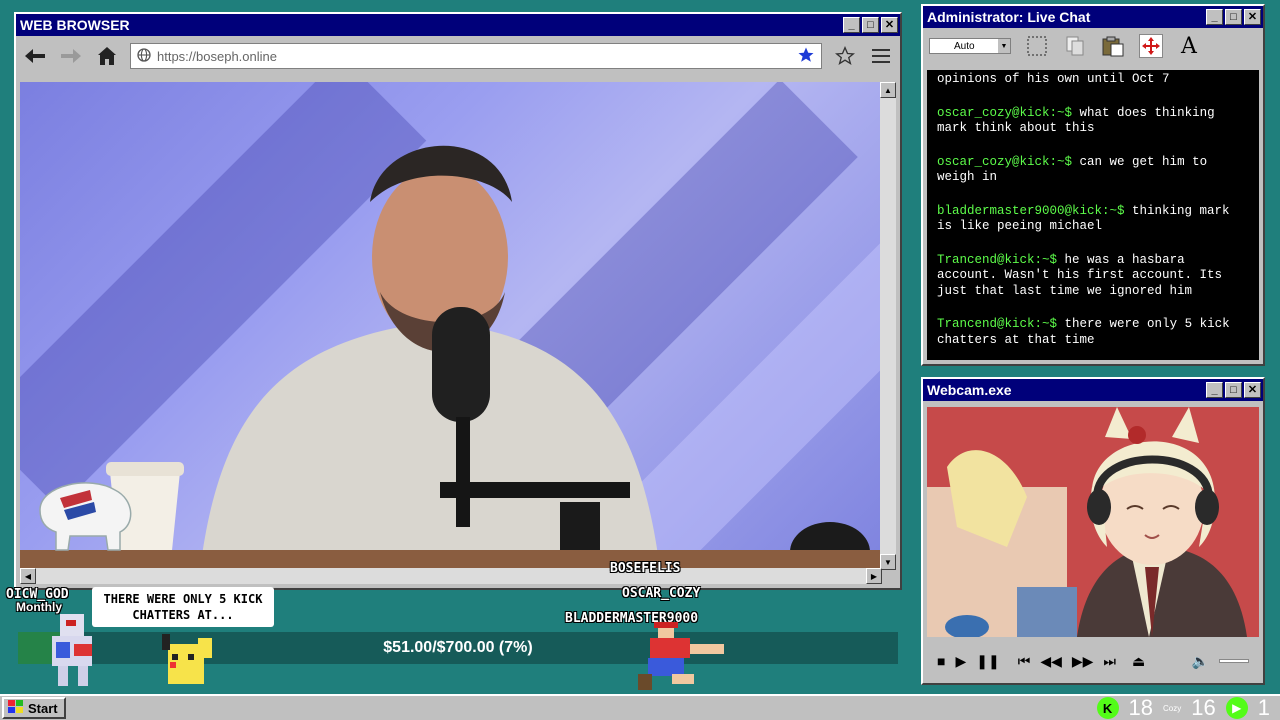 Image resolution: width=1280 pixels, height=720 pixels. What do you see at coordinates (71, 56) in the screenshot?
I see `forward-arrow-icon` at bounding box center [71, 56].